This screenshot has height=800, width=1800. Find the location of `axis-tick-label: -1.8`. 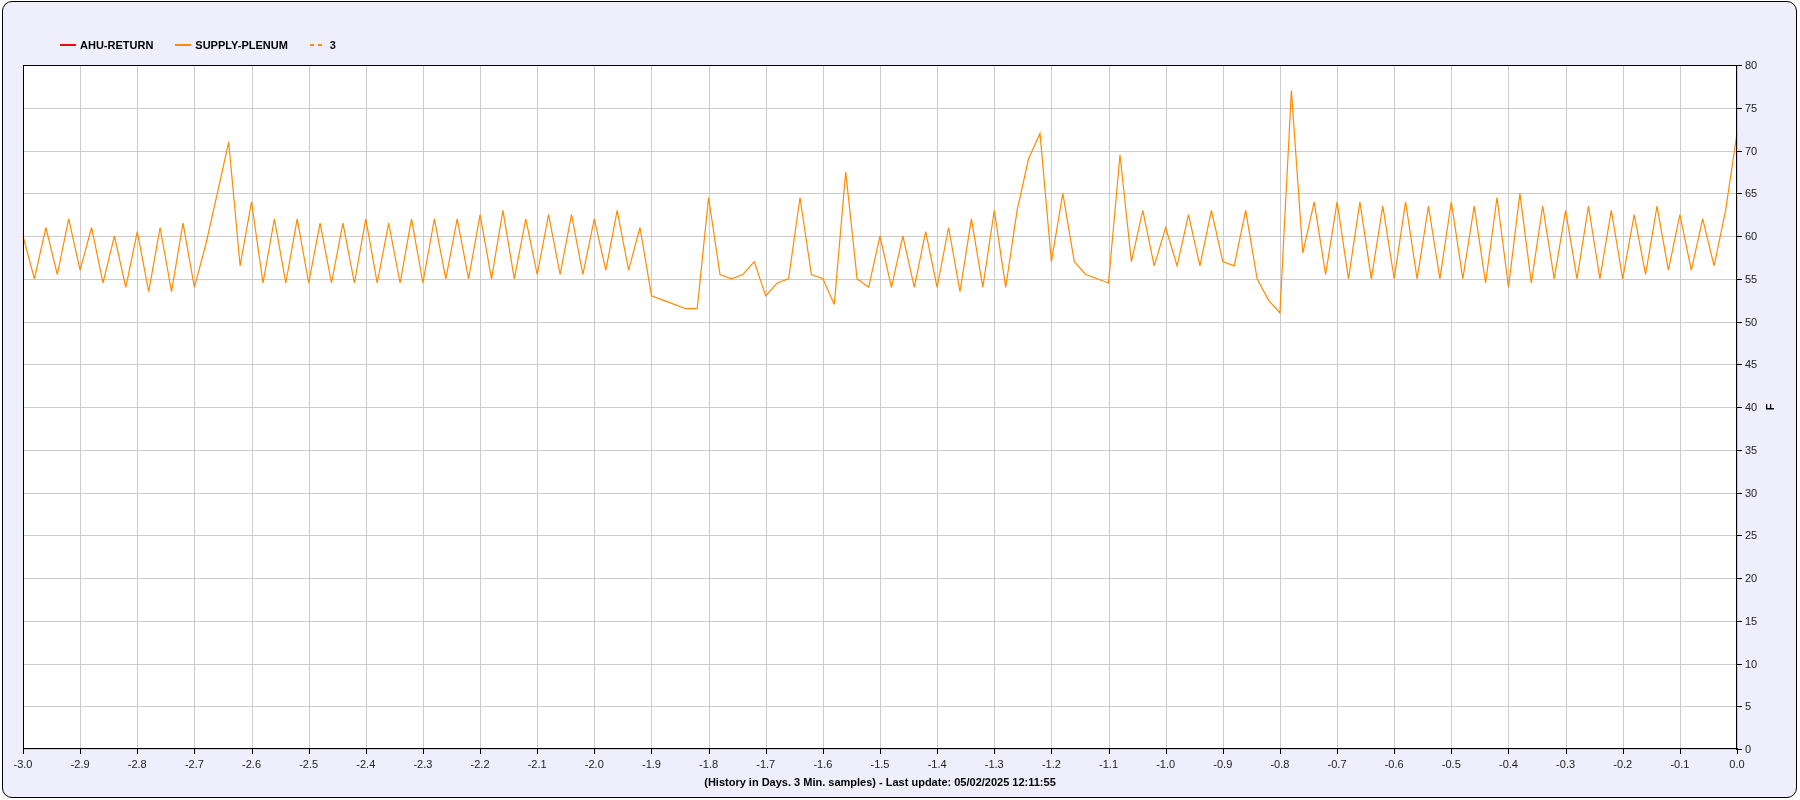

axis-tick-label: -1.8 is located at coordinates (709, 764).